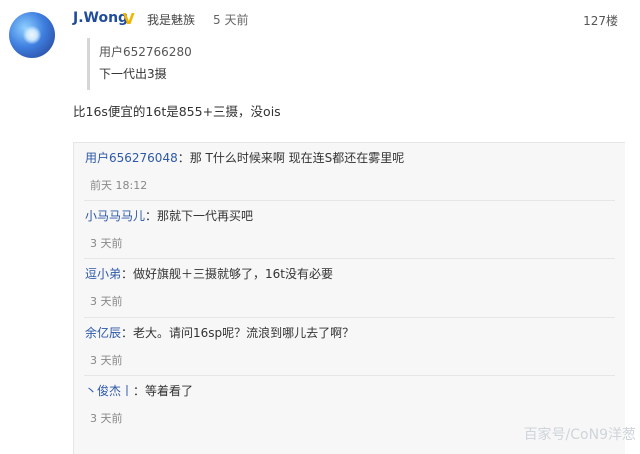 Image resolution: width=640 pixels, height=454 pixels. I want to click on reply-text: ：那 T什么时候来啊 现在连S都还在雾里呢, so click(291, 158).